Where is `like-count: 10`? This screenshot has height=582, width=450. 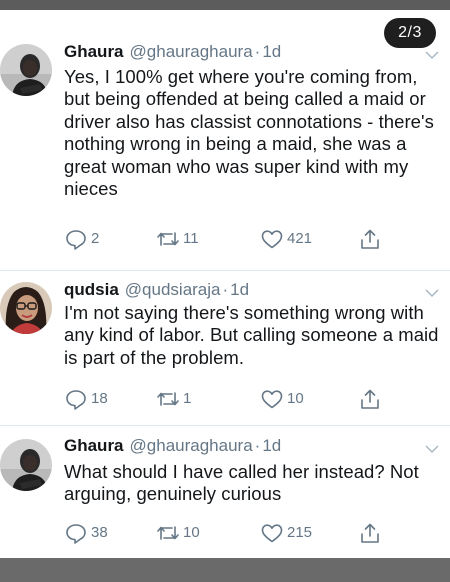
like-count: 10 is located at coordinates (295, 398).